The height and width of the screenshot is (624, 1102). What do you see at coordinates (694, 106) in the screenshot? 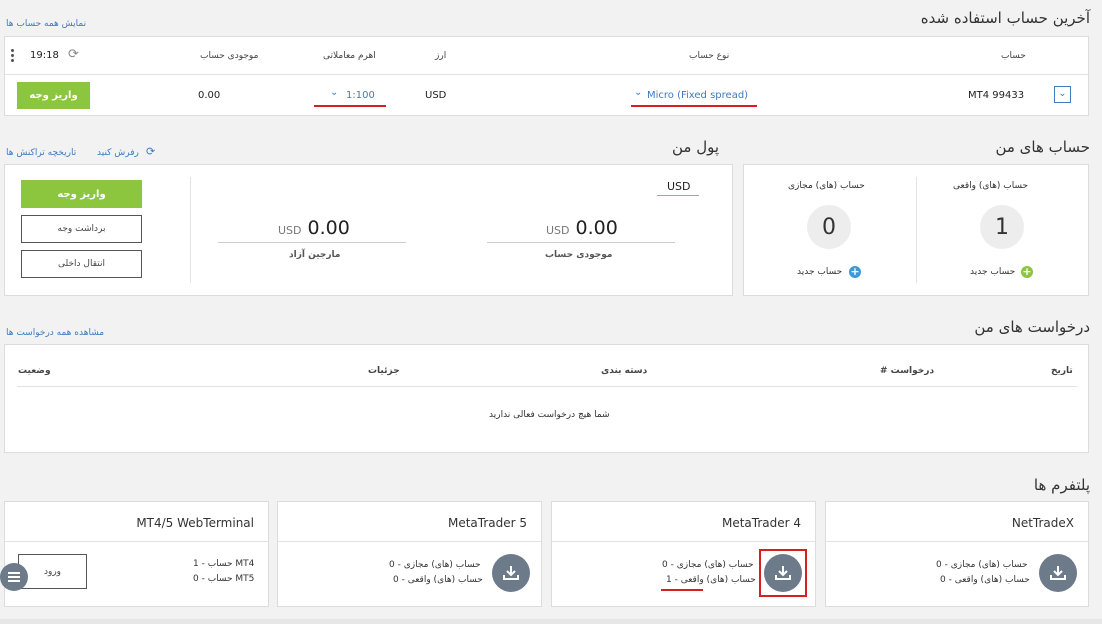
I see `account-type-highlight-underline` at bounding box center [694, 106].